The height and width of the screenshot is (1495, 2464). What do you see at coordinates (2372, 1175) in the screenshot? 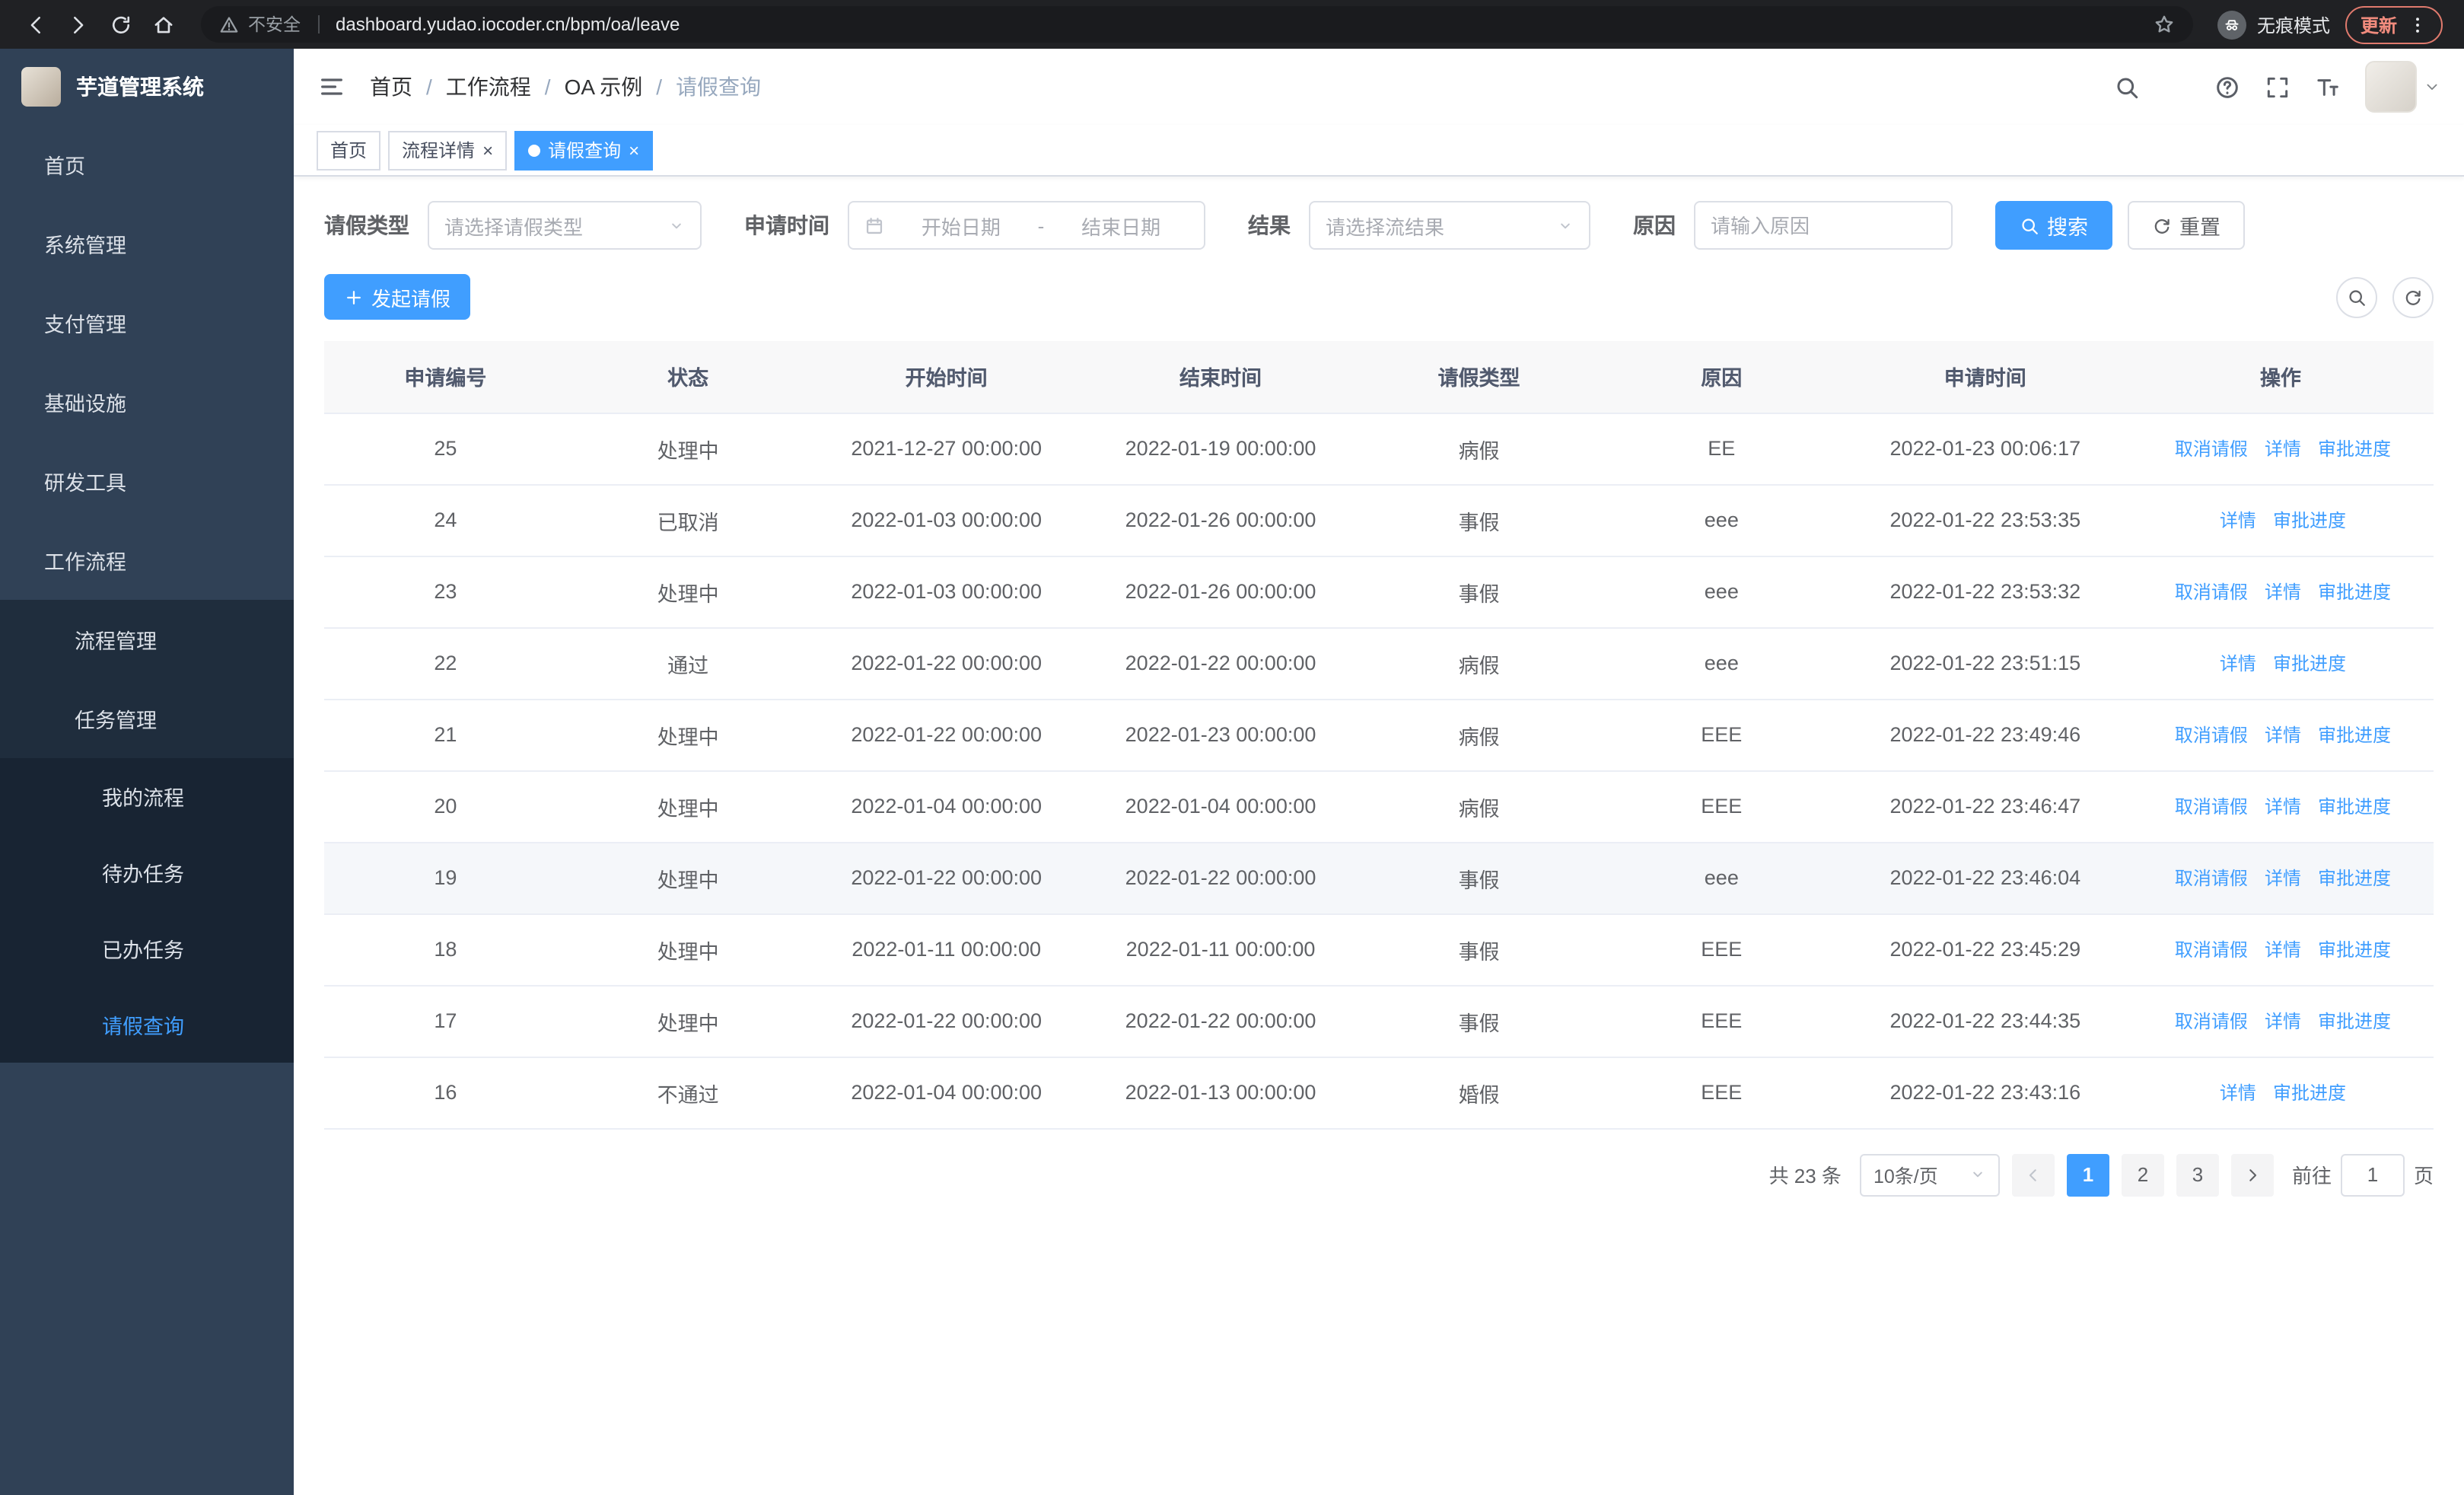
I see `goto-page-input` at bounding box center [2372, 1175].